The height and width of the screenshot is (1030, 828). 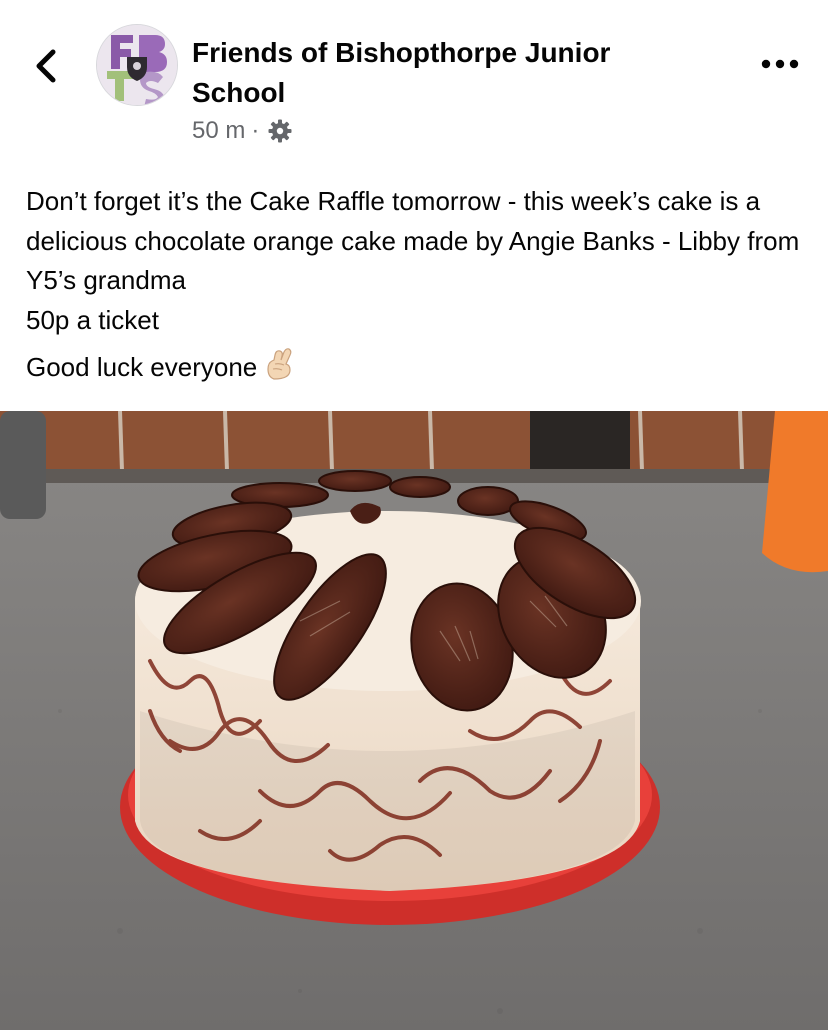 I want to click on post-text-line: Good luck everyone, so click(x=421, y=368).